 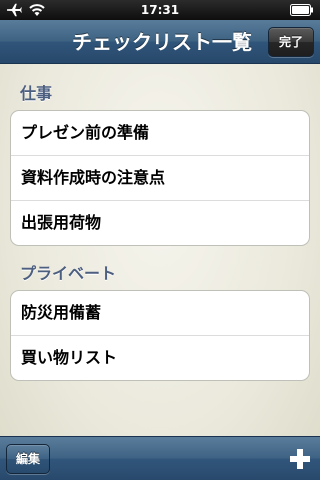 I want to click on section-header-private: プライベート, so click(x=68, y=273).